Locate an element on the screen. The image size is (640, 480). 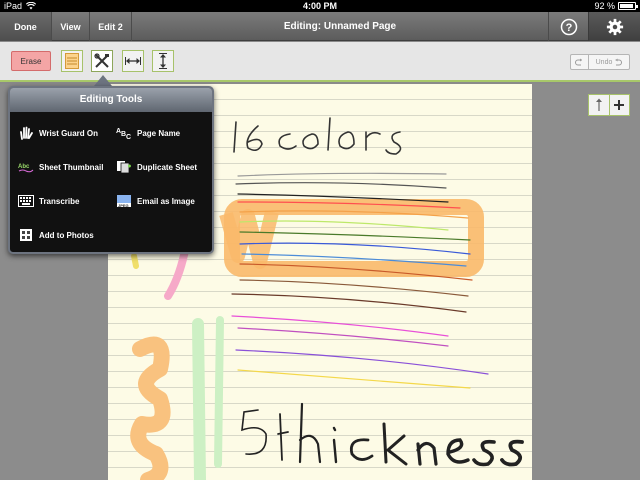
done-button: Done is located at coordinates (26, 26).